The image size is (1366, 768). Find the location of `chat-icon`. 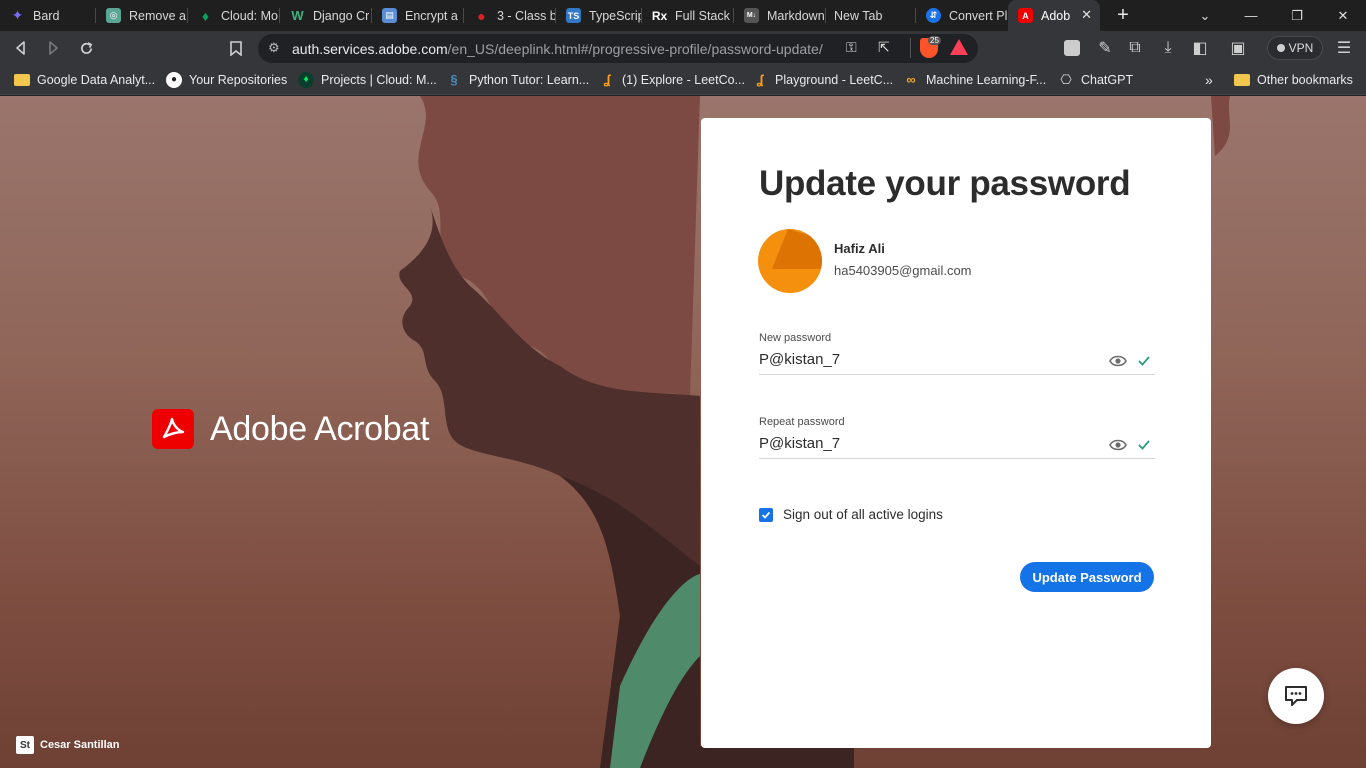

chat-icon is located at coordinates (1296, 696).